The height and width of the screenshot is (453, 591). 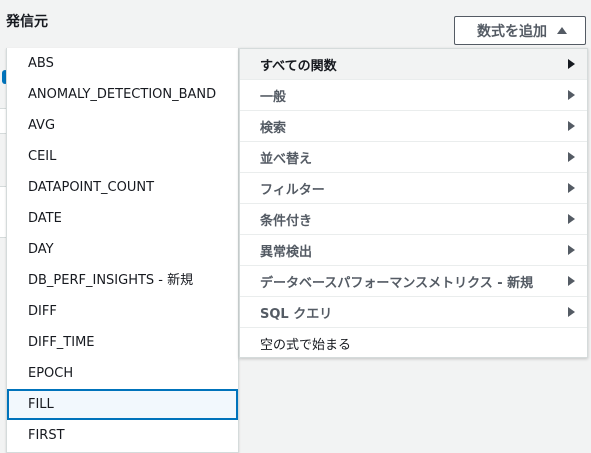 I want to click on category-label: 検索, so click(x=273, y=128).